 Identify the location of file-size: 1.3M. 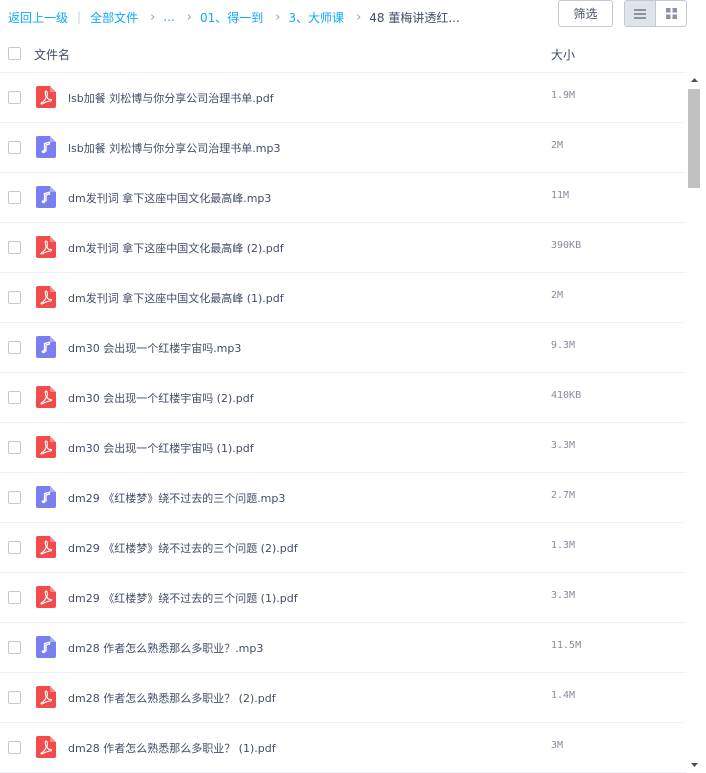
(563, 545).